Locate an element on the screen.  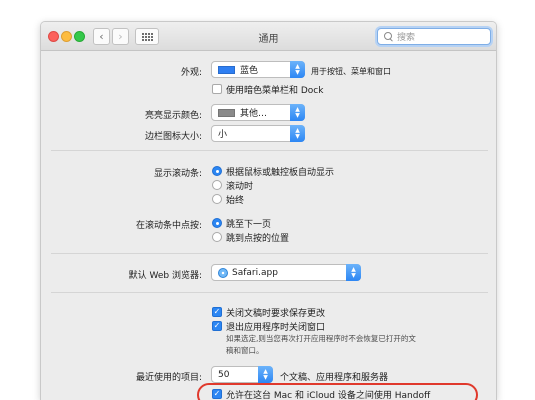
close-windows-checkbox: ✓ is located at coordinates (217, 326).